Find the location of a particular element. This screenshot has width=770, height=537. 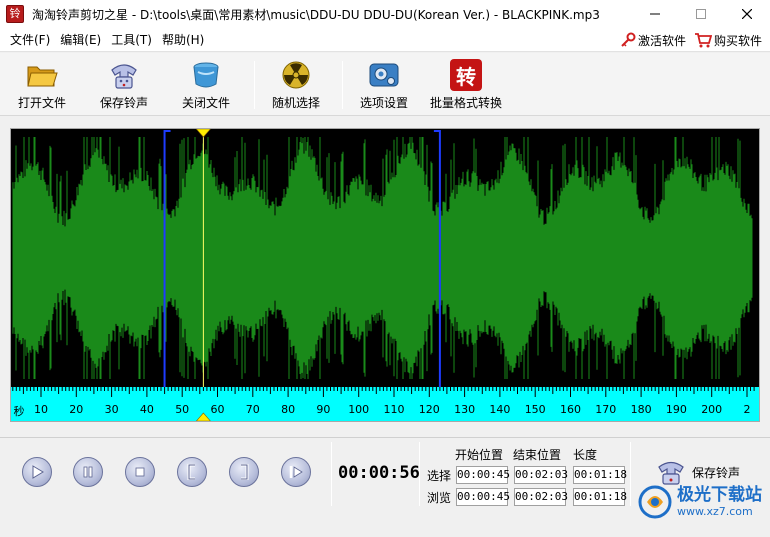

close-icon is located at coordinates (747, 14).